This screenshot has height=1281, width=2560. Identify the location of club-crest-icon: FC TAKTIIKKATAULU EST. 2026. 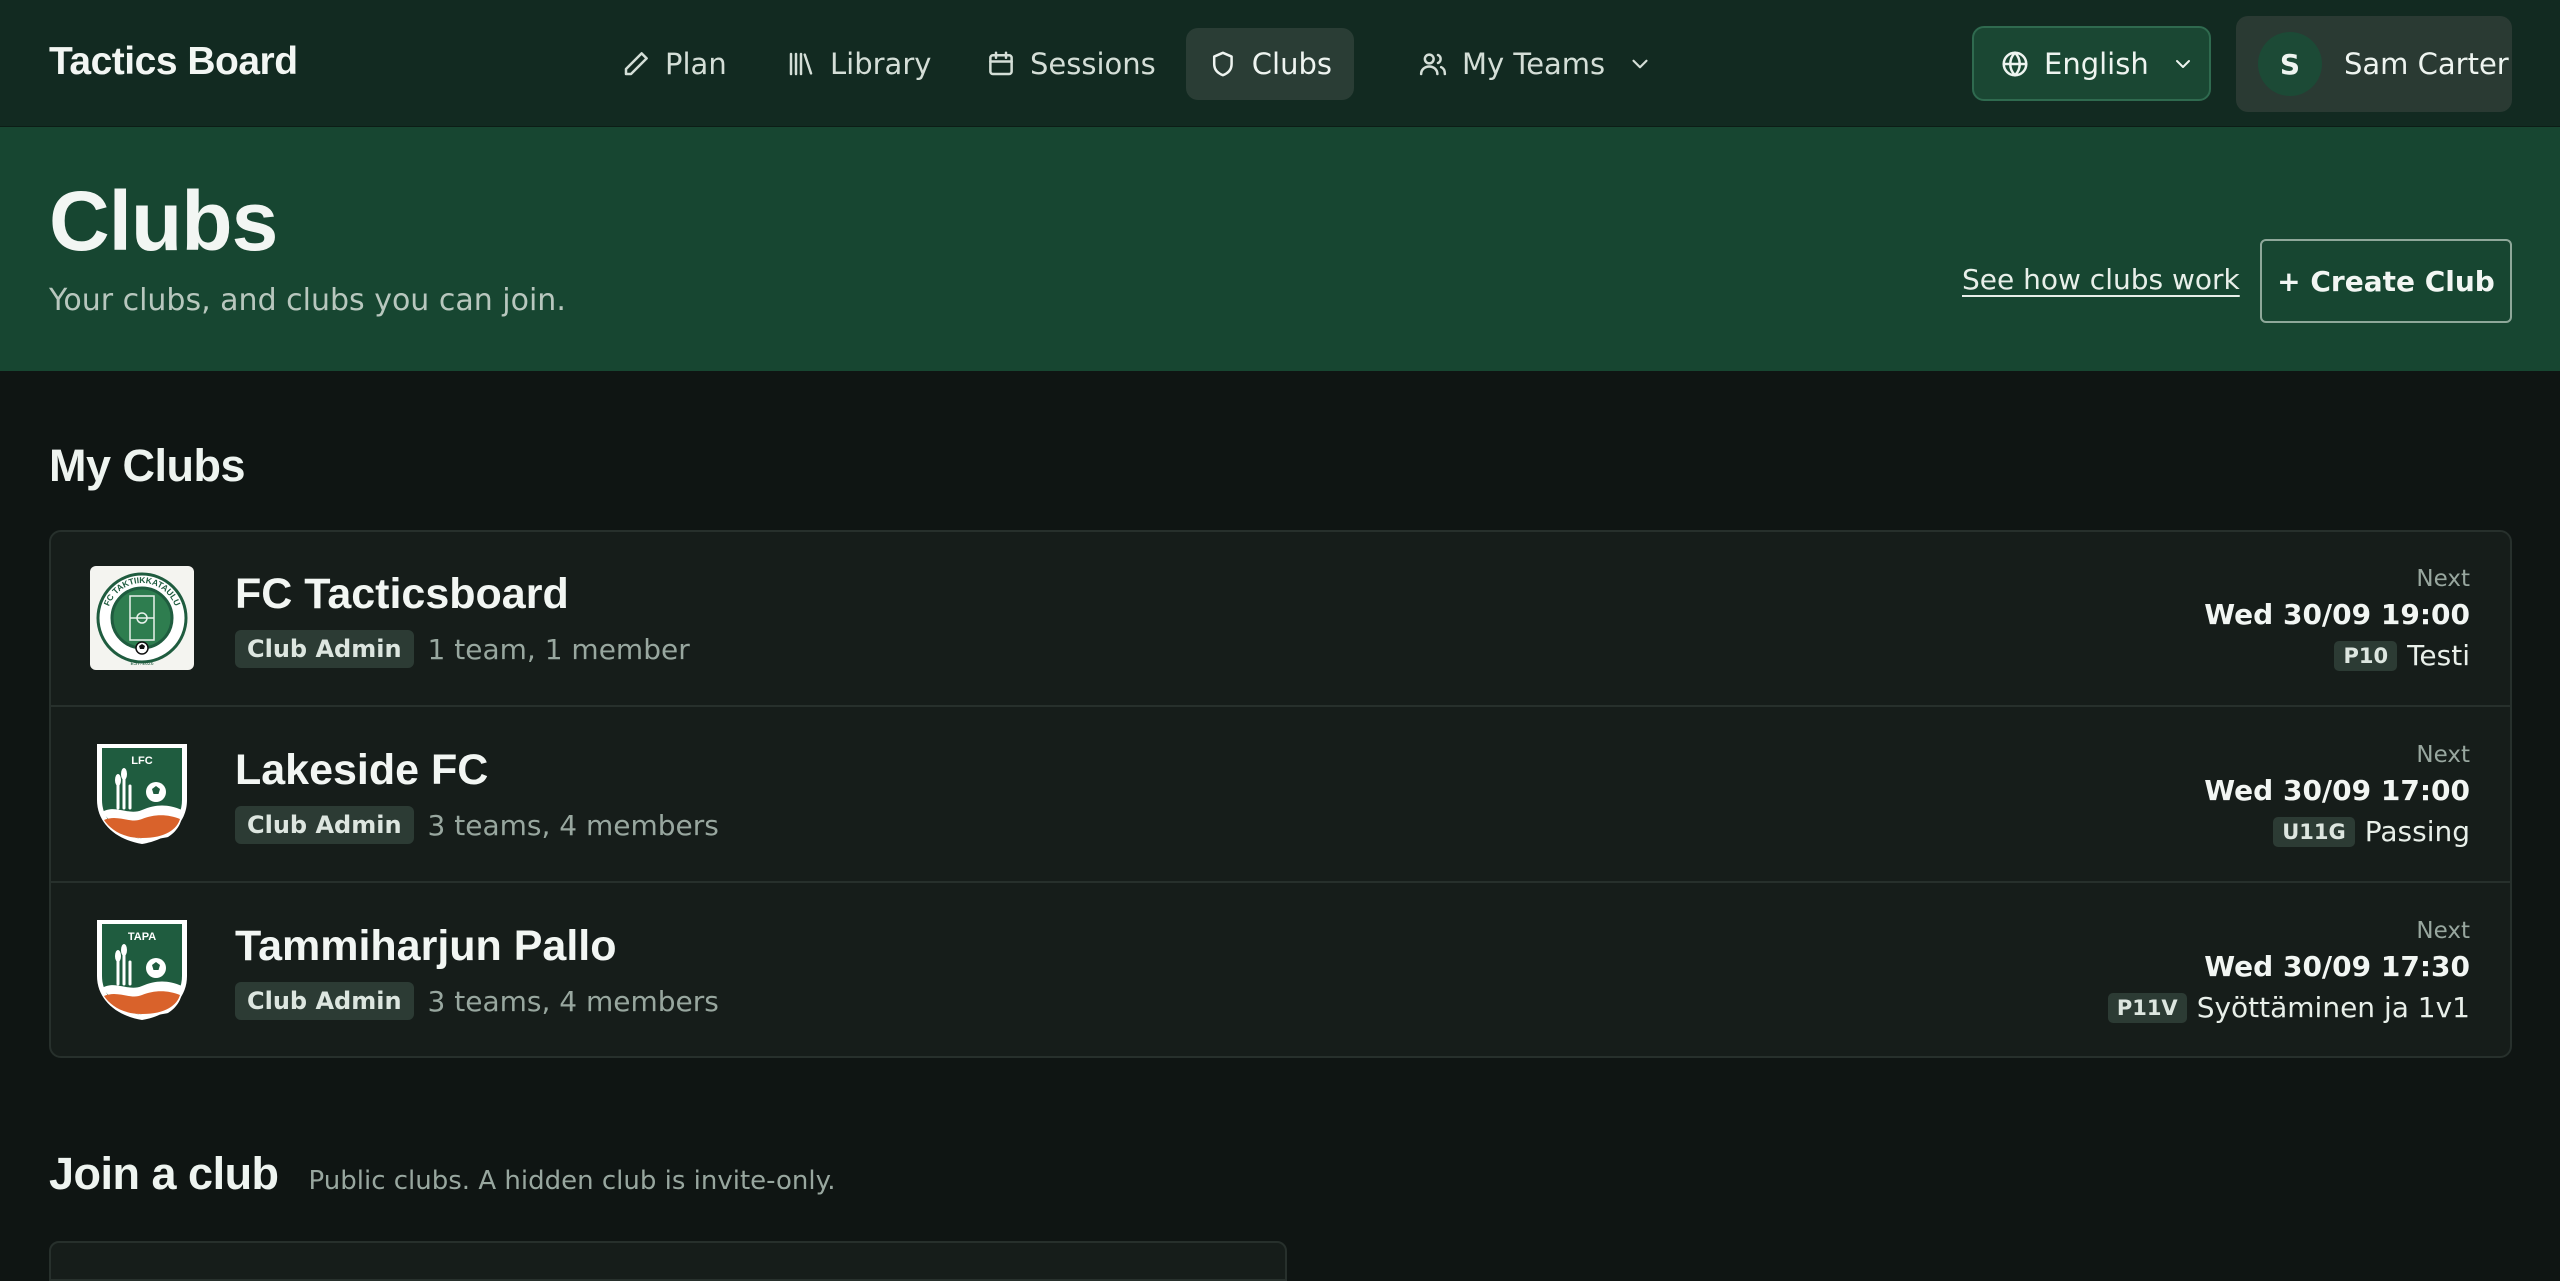
(142, 618).